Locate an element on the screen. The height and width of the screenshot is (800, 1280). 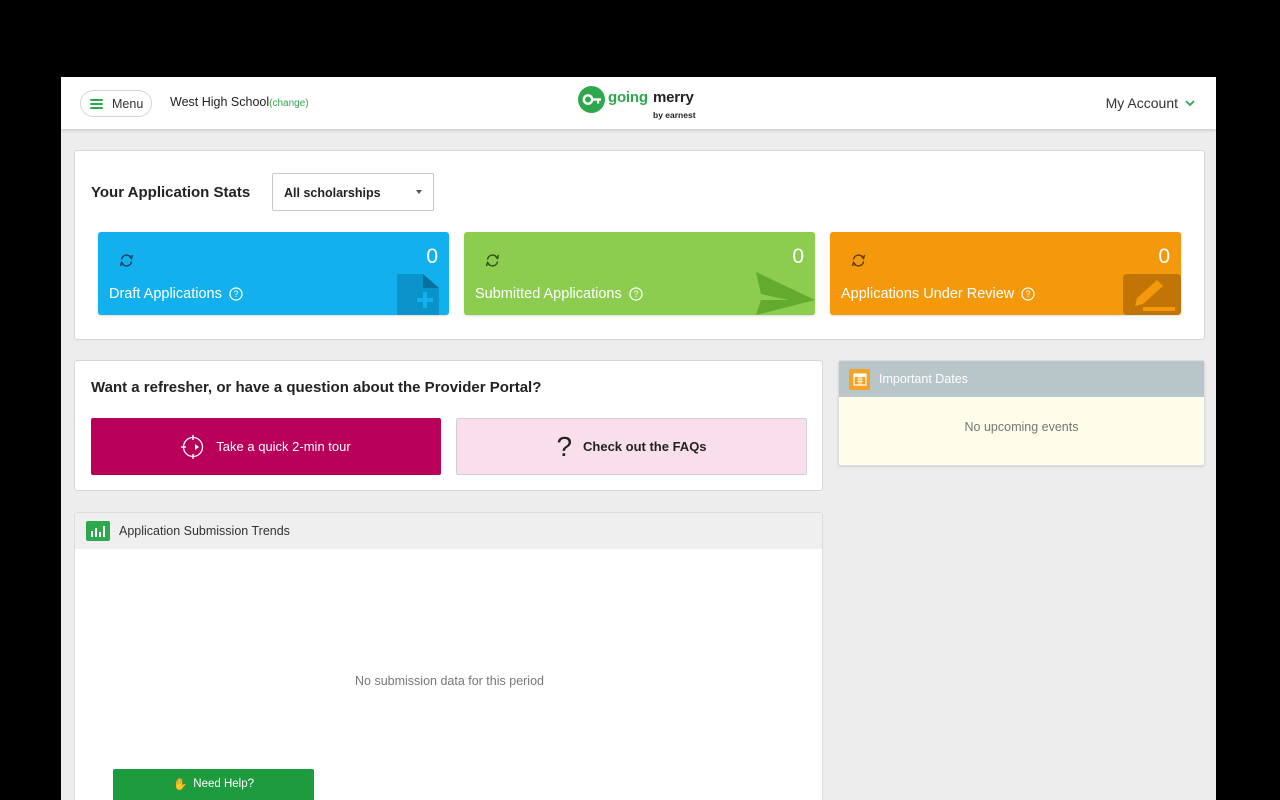
document-icon is located at coordinates (418, 294).